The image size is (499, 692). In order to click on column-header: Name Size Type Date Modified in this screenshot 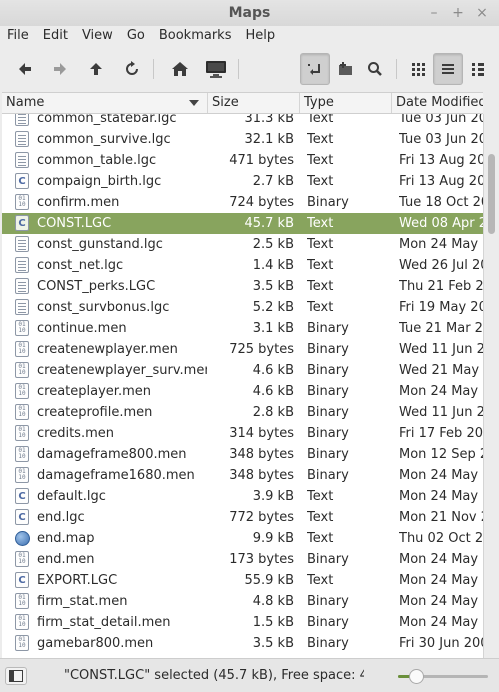, I will do `click(242, 103)`.